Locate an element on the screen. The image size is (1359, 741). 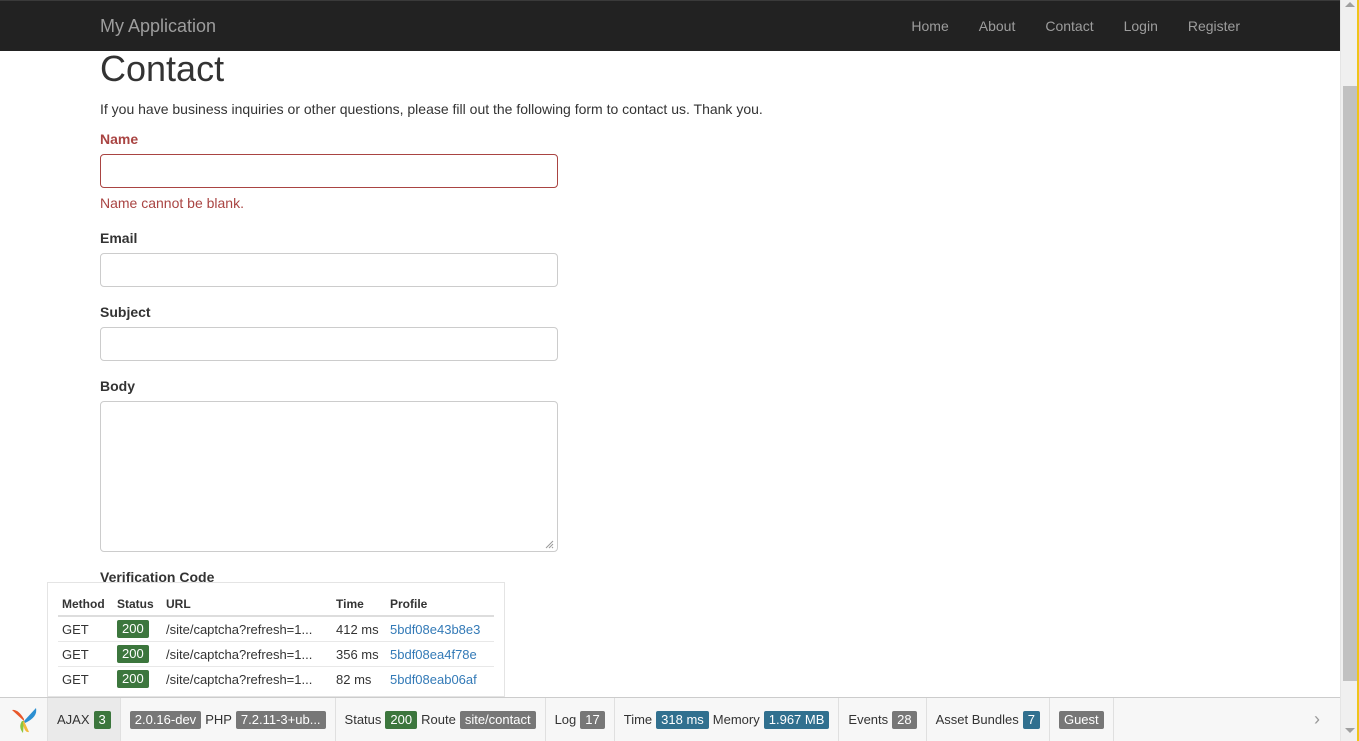
name-input is located at coordinates (329, 171).